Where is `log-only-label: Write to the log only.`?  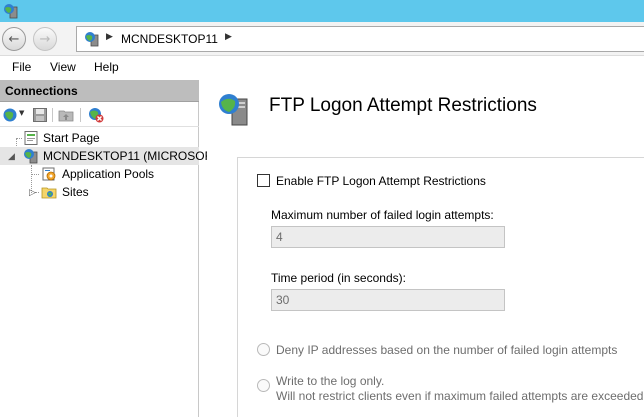
log-only-label: Write to the log only. is located at coordinates (330, 381).